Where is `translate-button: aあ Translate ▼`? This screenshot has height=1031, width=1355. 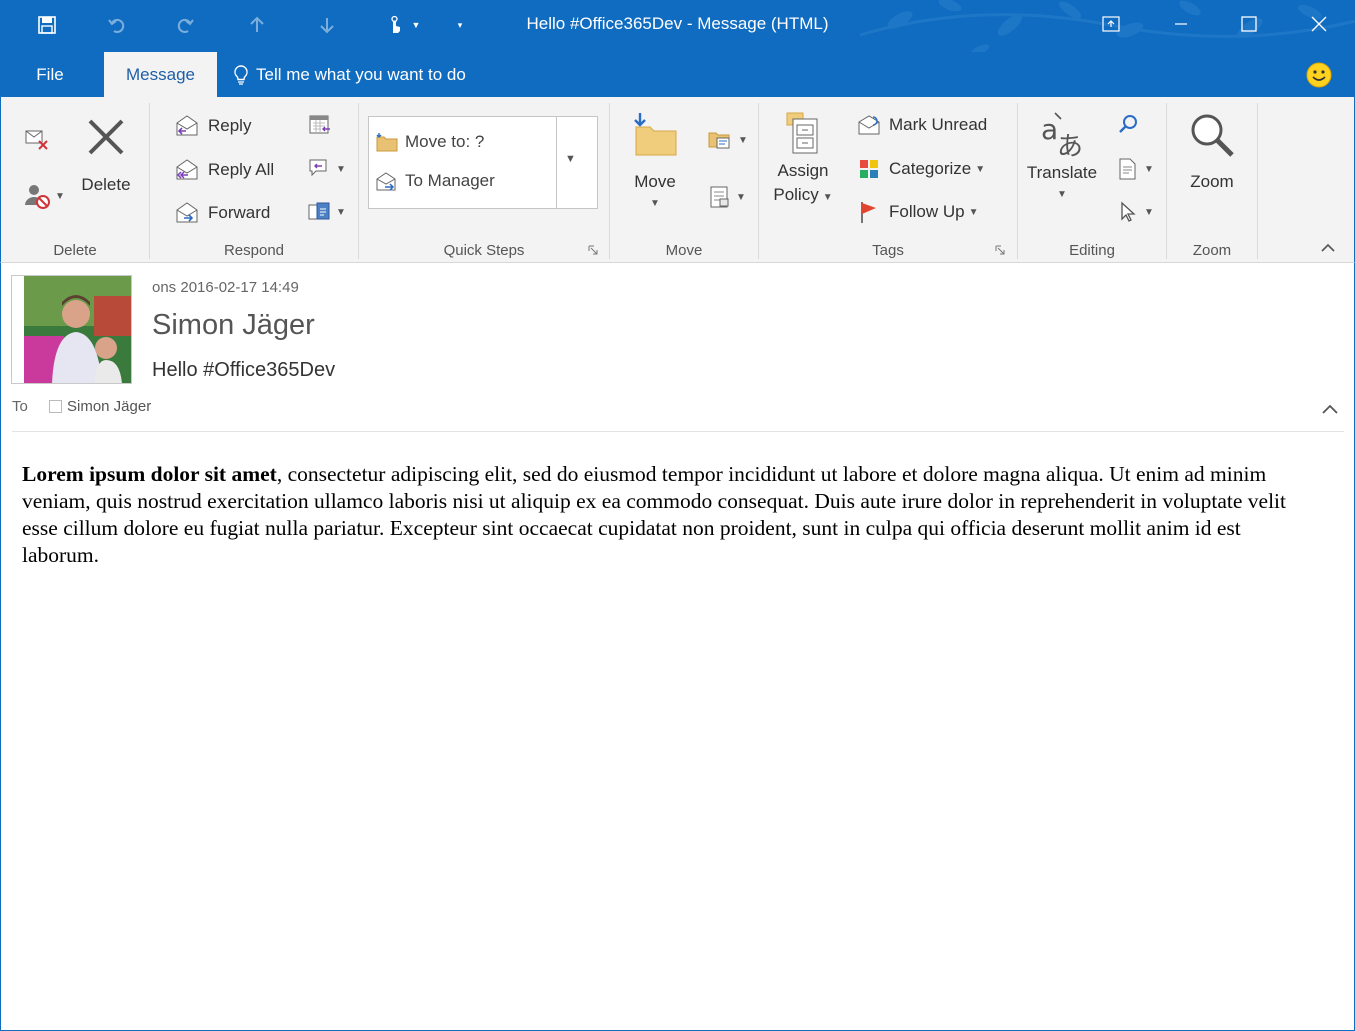 translate-button: aあ Translate ▼ is located at coordinates (1062, 154).